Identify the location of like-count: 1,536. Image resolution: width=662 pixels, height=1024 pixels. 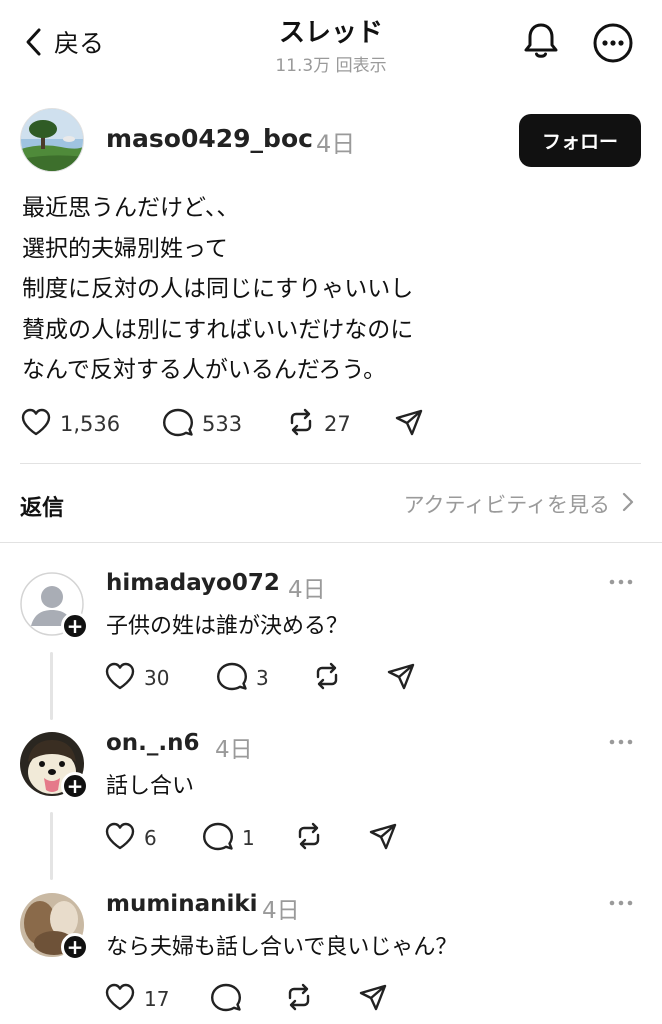
(90, 424).